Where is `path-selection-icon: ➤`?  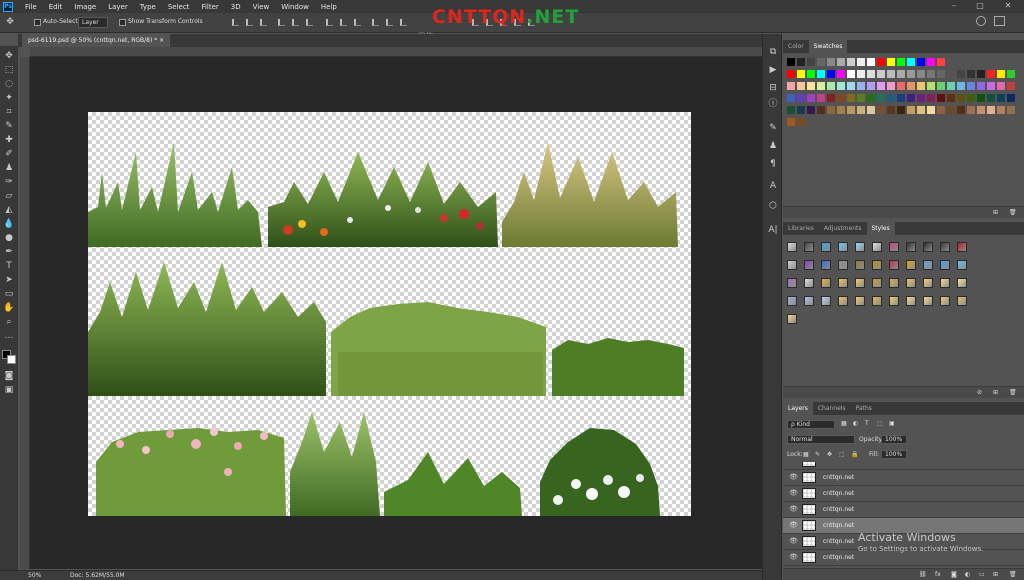
path-selection-icon: ➤ is located at coordinates (9, 280).